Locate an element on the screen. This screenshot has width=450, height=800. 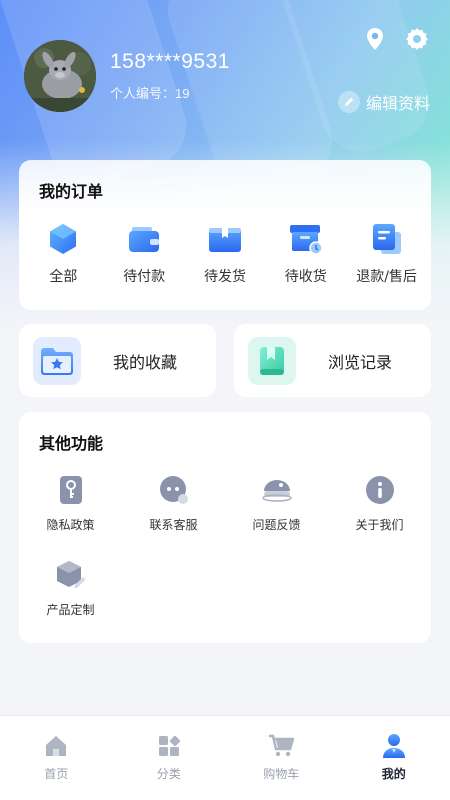
order-pending-payment: 待付款 is located at coordinates (144, 254).